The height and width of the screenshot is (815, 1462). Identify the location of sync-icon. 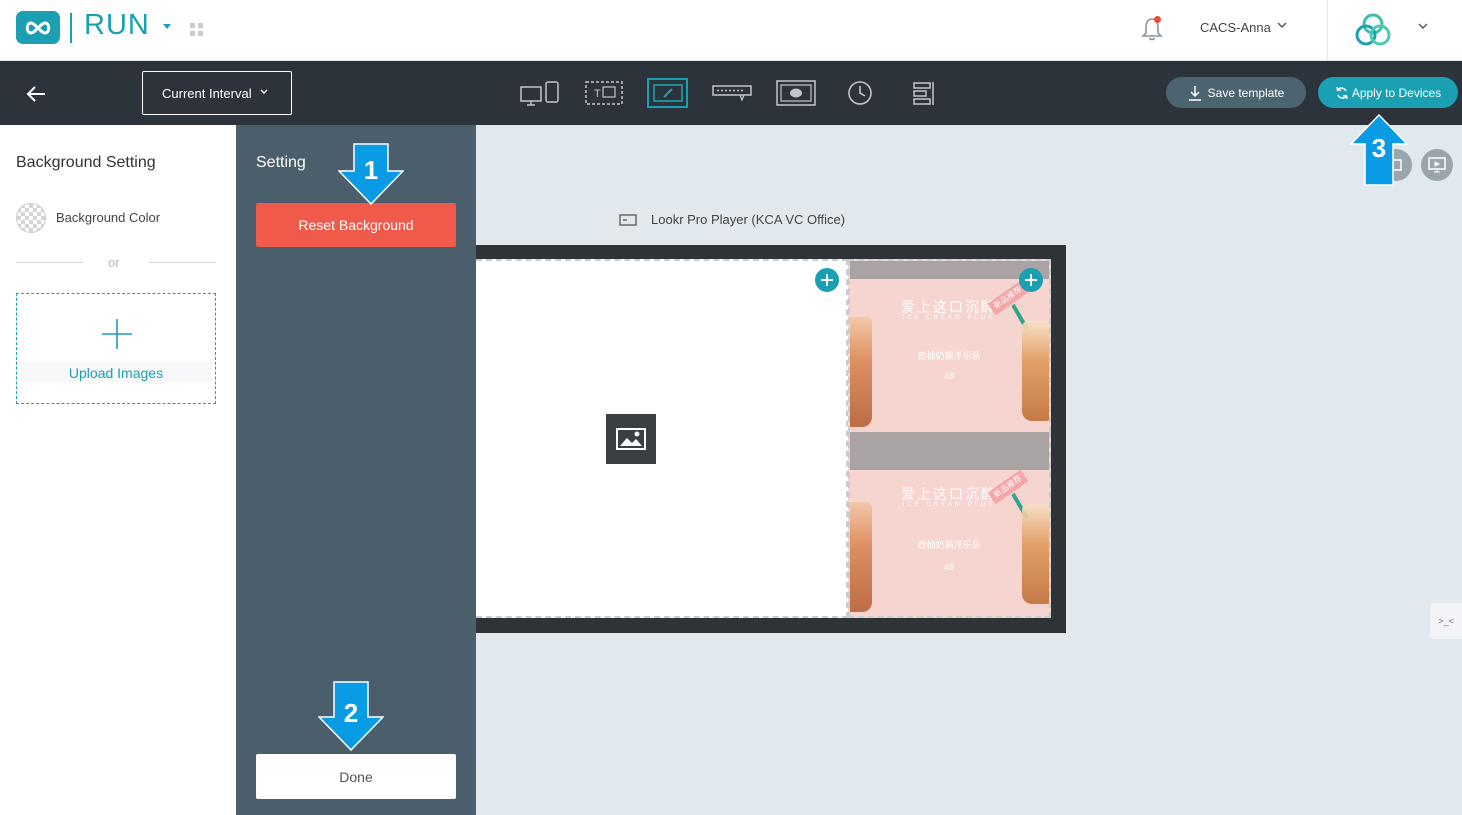
(1342, 92).